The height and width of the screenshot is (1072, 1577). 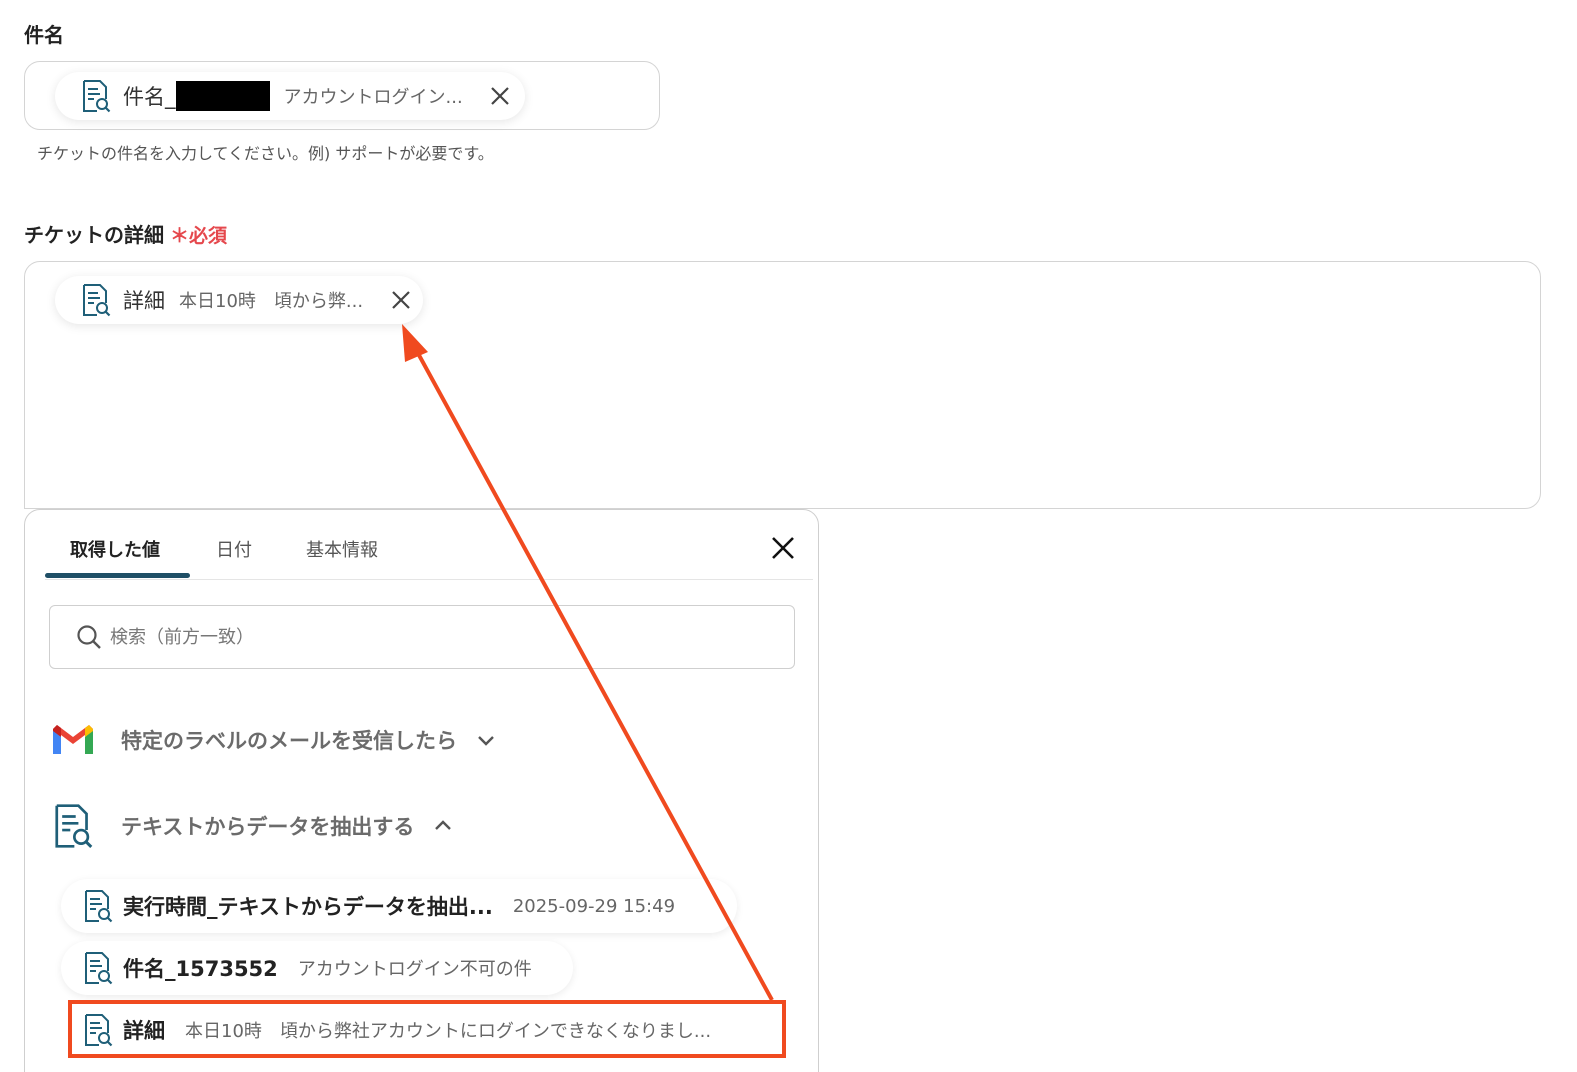 What do you see at coordinates (234, 549) in the screenshot?
I see `tab-date: 日付` at bounding box center [234, 549].